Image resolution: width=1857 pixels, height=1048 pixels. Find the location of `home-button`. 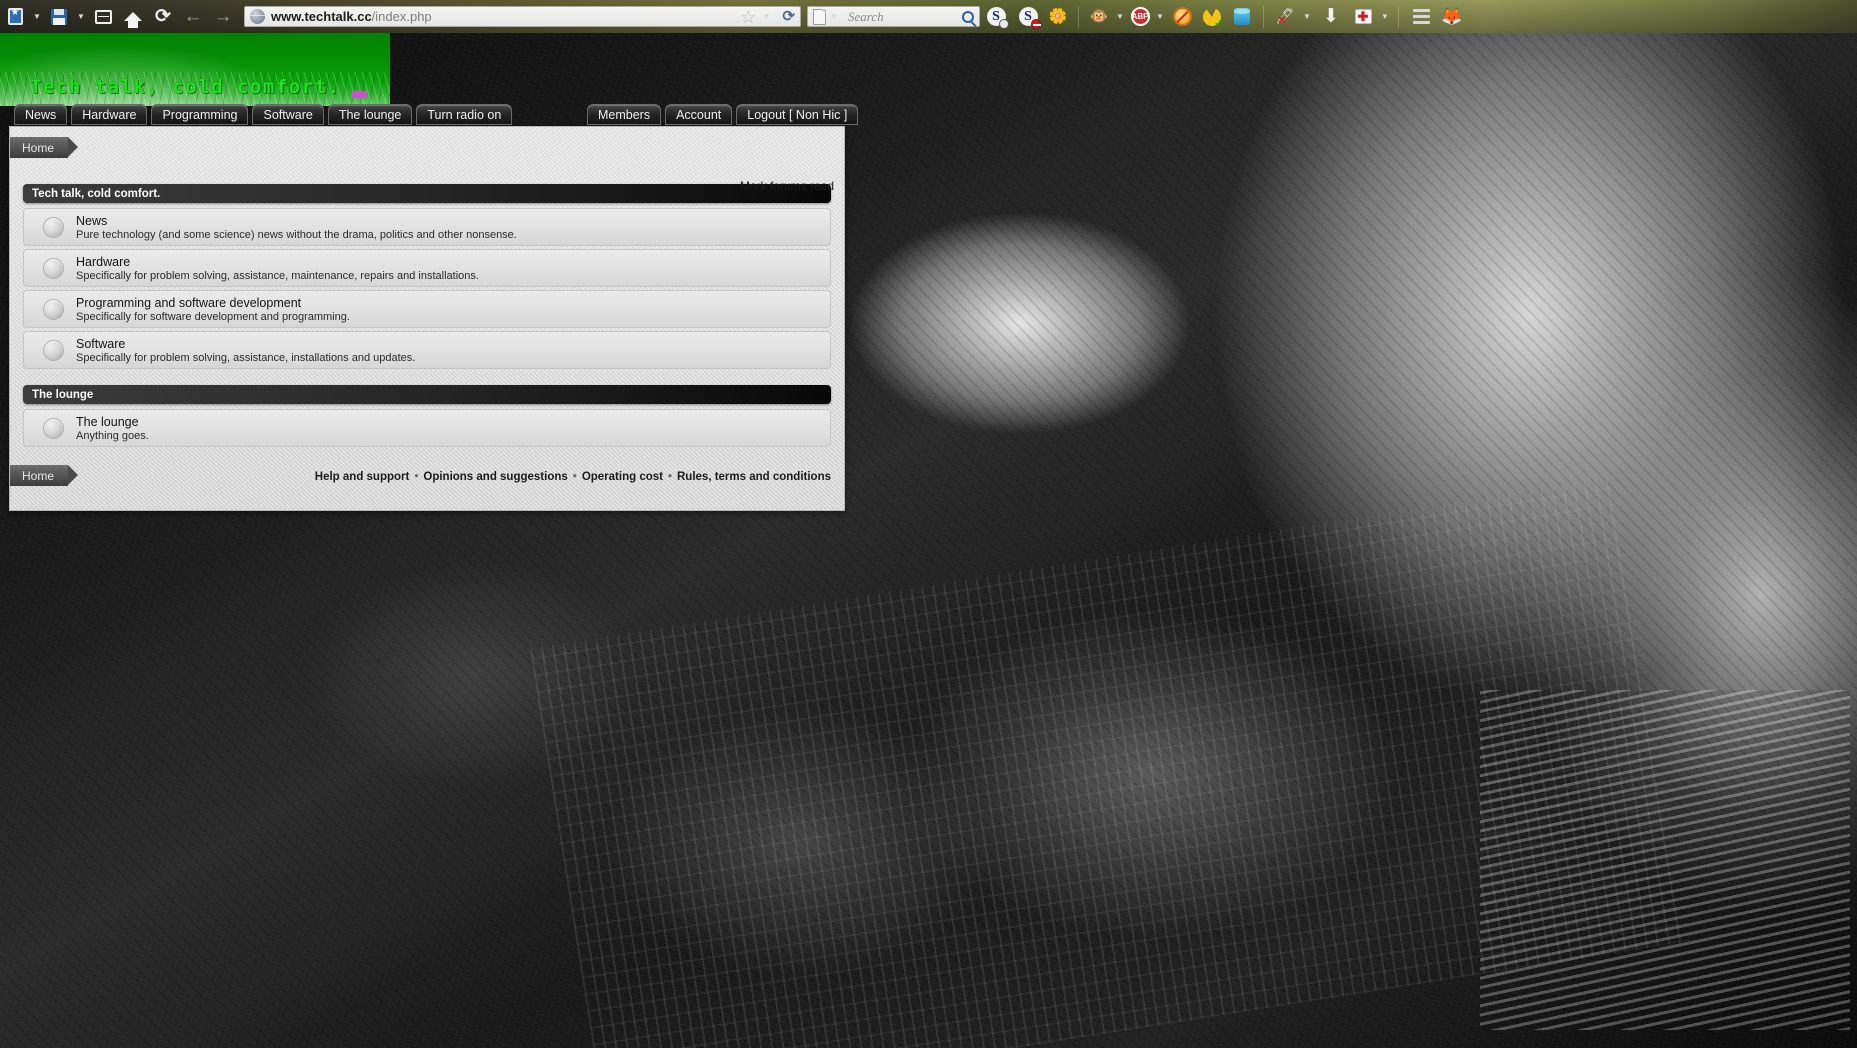

home-button is located at coordinates (133, 16).